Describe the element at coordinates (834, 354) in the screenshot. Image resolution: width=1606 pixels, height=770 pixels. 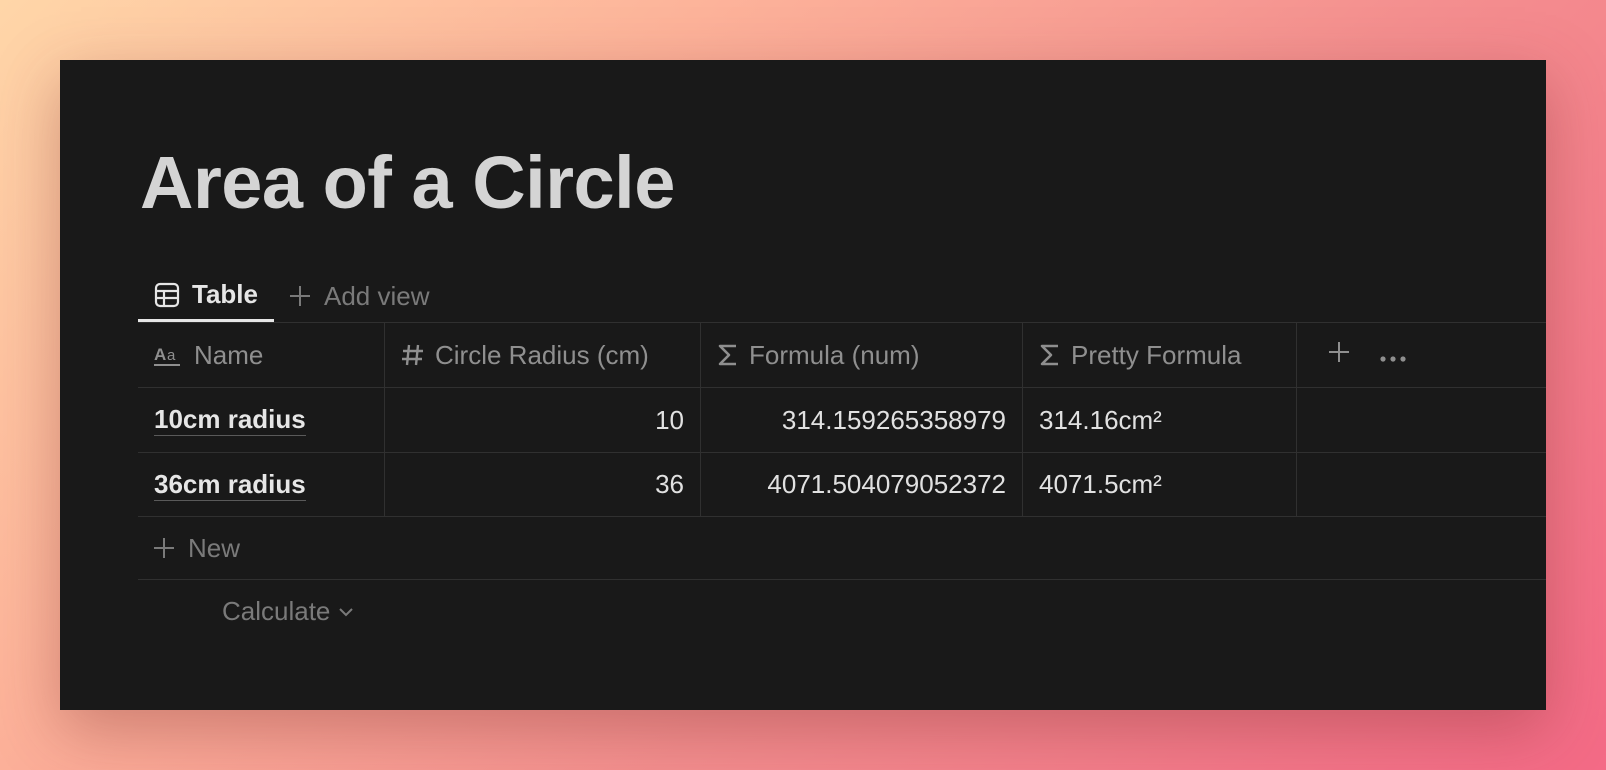
I see `column-header-formula-label: Formula (num)` at that location.